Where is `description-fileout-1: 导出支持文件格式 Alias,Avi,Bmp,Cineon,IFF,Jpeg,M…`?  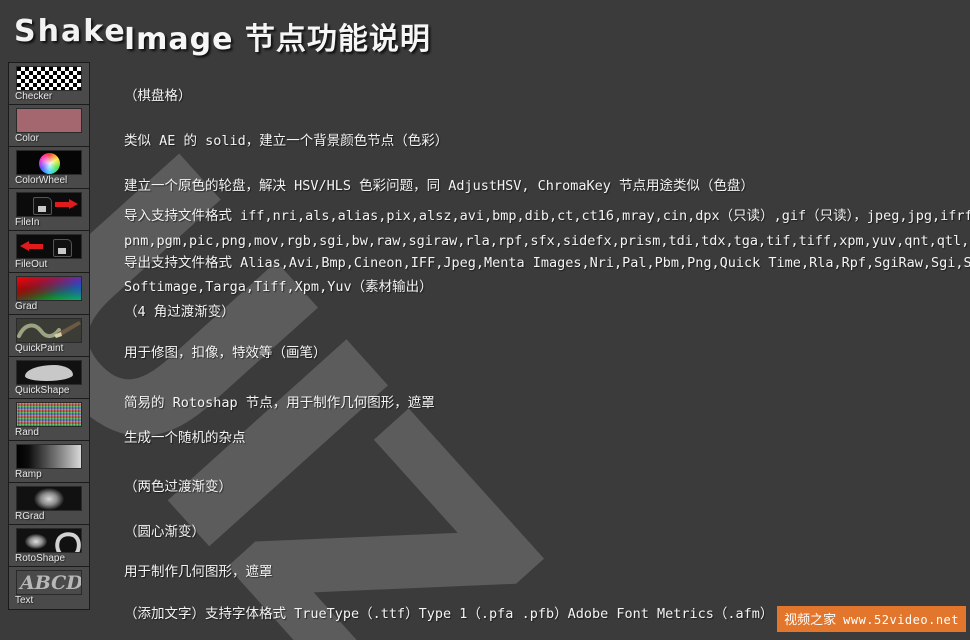
description-fileout-1: 导出支持文件格式 Alias,Avi,Bmp,Cineon,IFF,Jpeg,M… is located at coordinates (547, 263).